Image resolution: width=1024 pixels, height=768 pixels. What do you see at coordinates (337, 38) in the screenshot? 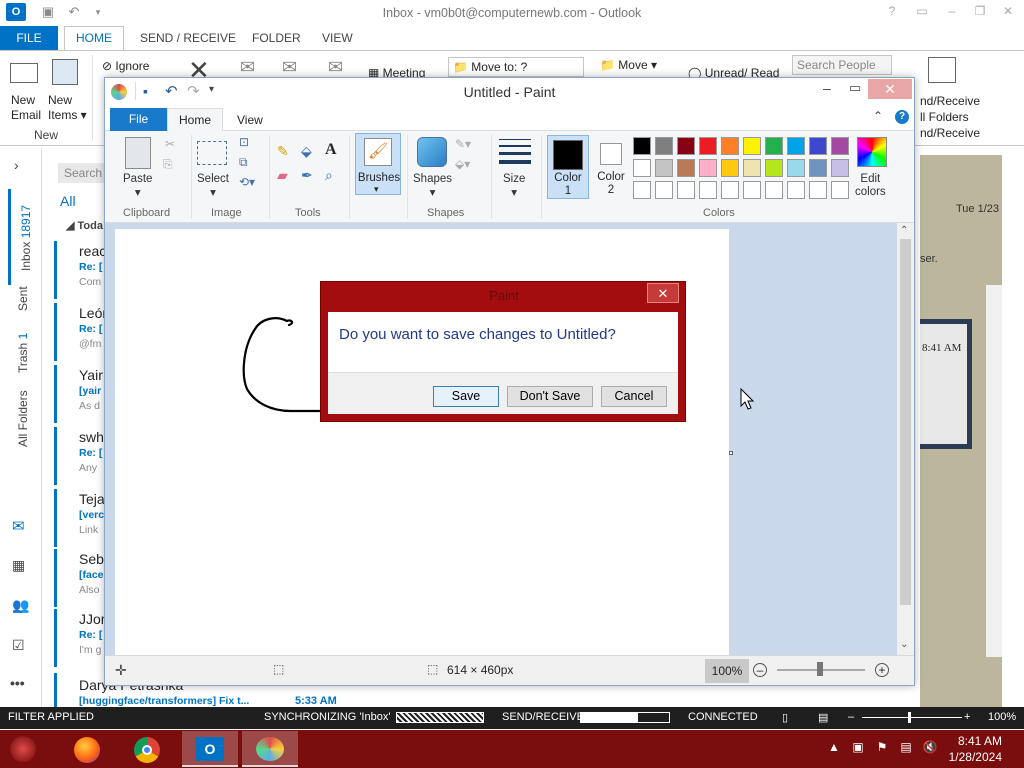
I see `tab-view: VIEW` at bounding box center [337, 38].